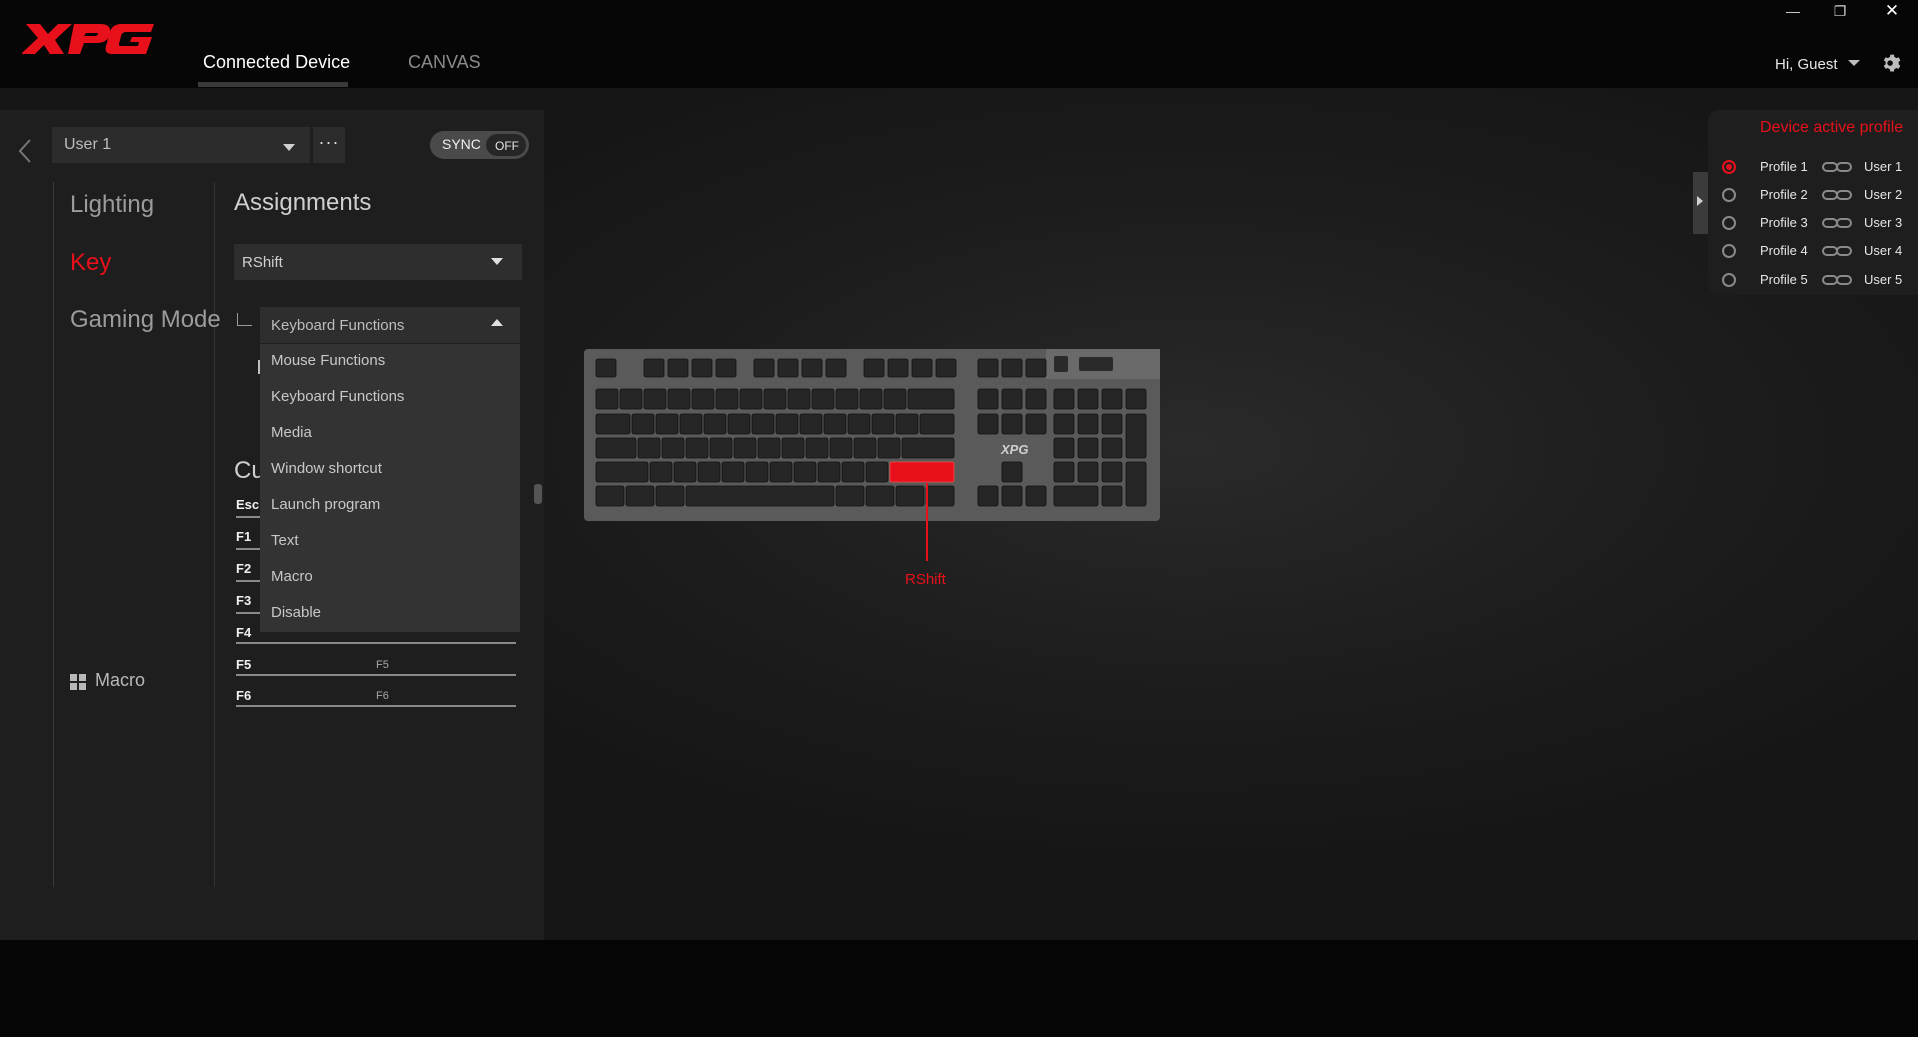 This screenshot has height=1037, width=1918. I want to click on menu-item-macro: Macro, so click(292, 576).